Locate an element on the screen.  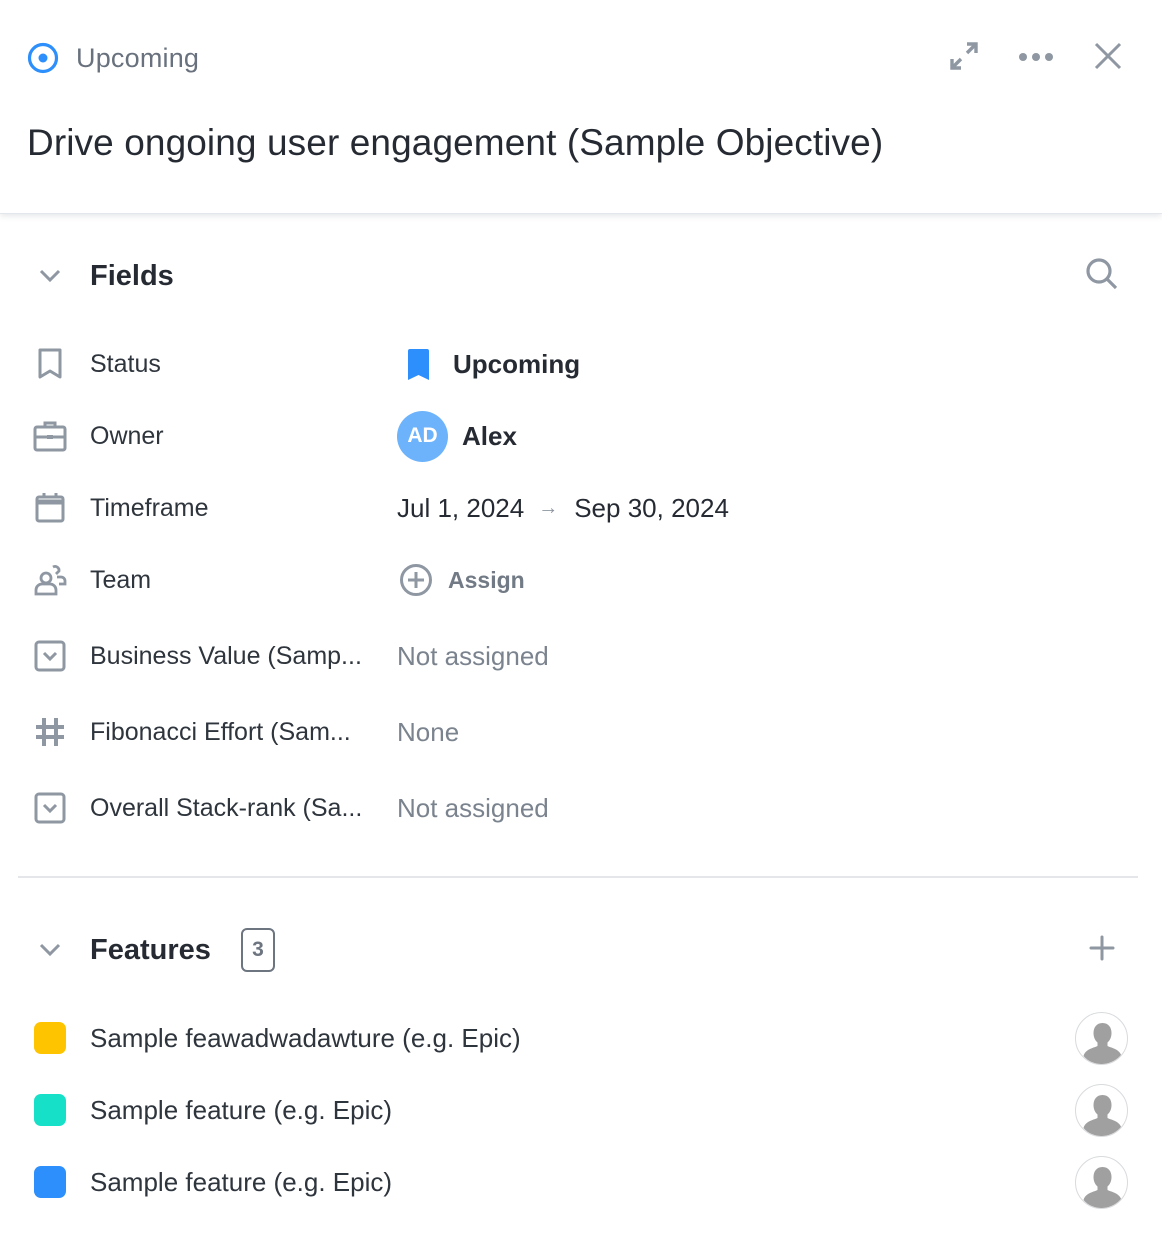
arrow-right-icon: → is located at coordinates (548, 507).